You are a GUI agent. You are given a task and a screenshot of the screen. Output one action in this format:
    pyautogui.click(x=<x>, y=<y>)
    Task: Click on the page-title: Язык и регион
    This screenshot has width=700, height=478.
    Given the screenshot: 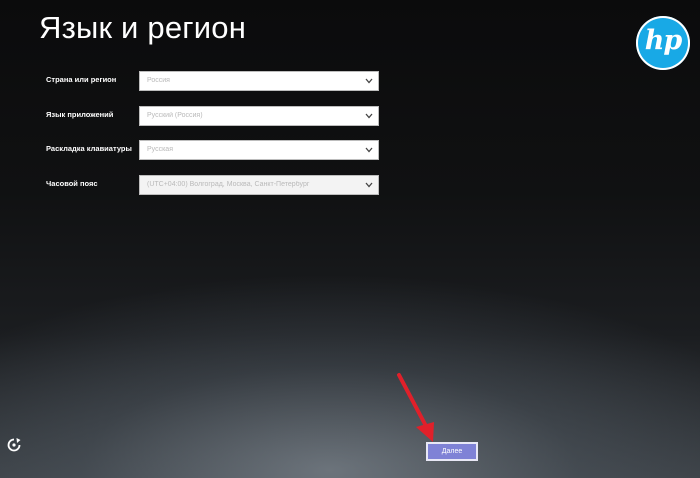 What is the action you would take?
    pyautogui.click(x=143, y=27)
    